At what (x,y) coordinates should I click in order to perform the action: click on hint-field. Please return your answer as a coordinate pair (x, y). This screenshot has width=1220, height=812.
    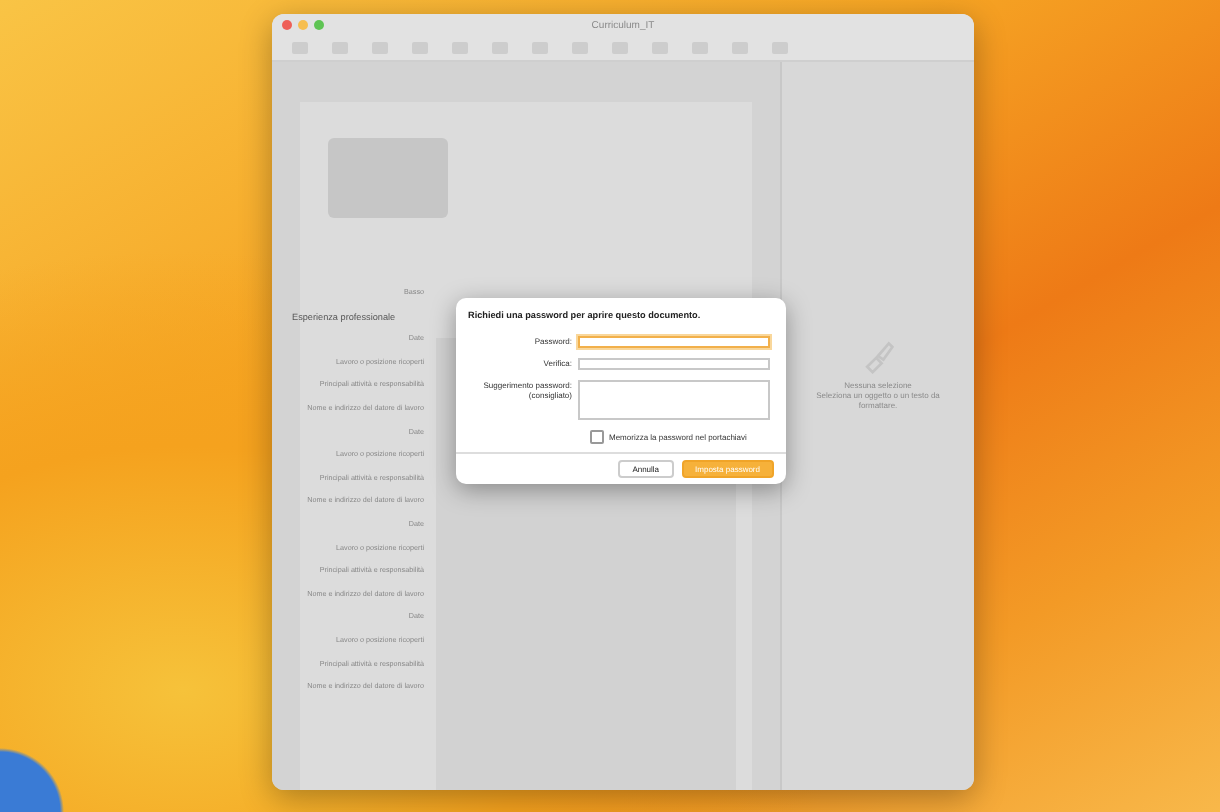
    Looking at the image, I should click on (674, 400).